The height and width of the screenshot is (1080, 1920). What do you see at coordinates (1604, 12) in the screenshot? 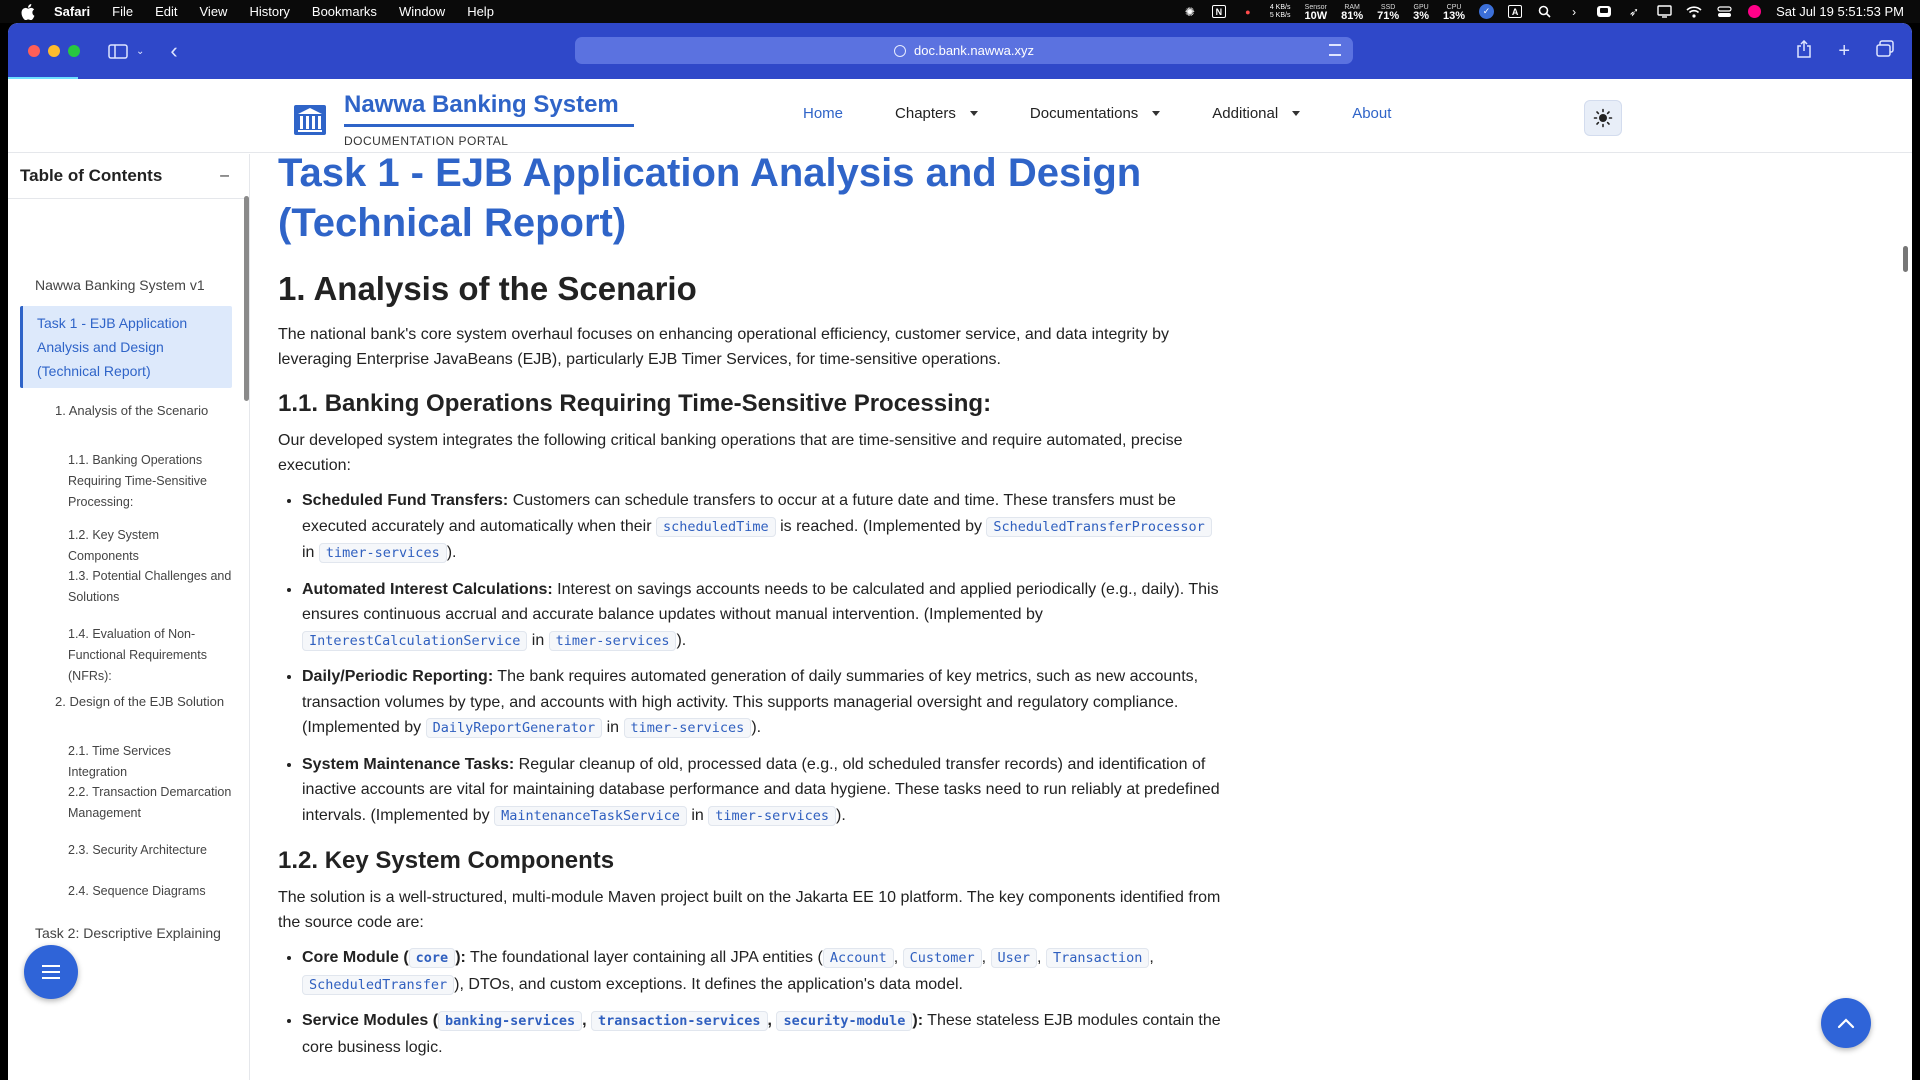
I see `battery-icon` at bounding box center [1604, 12].